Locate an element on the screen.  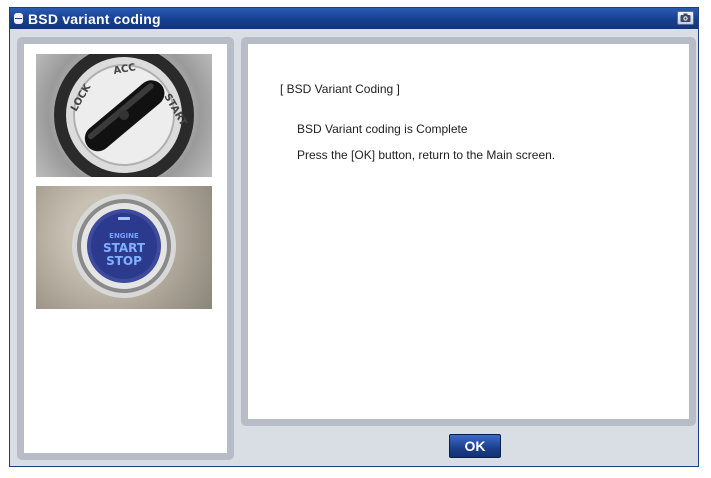
ignition-key-icon: LOCK ACC START is located at coordinates (124, 115).